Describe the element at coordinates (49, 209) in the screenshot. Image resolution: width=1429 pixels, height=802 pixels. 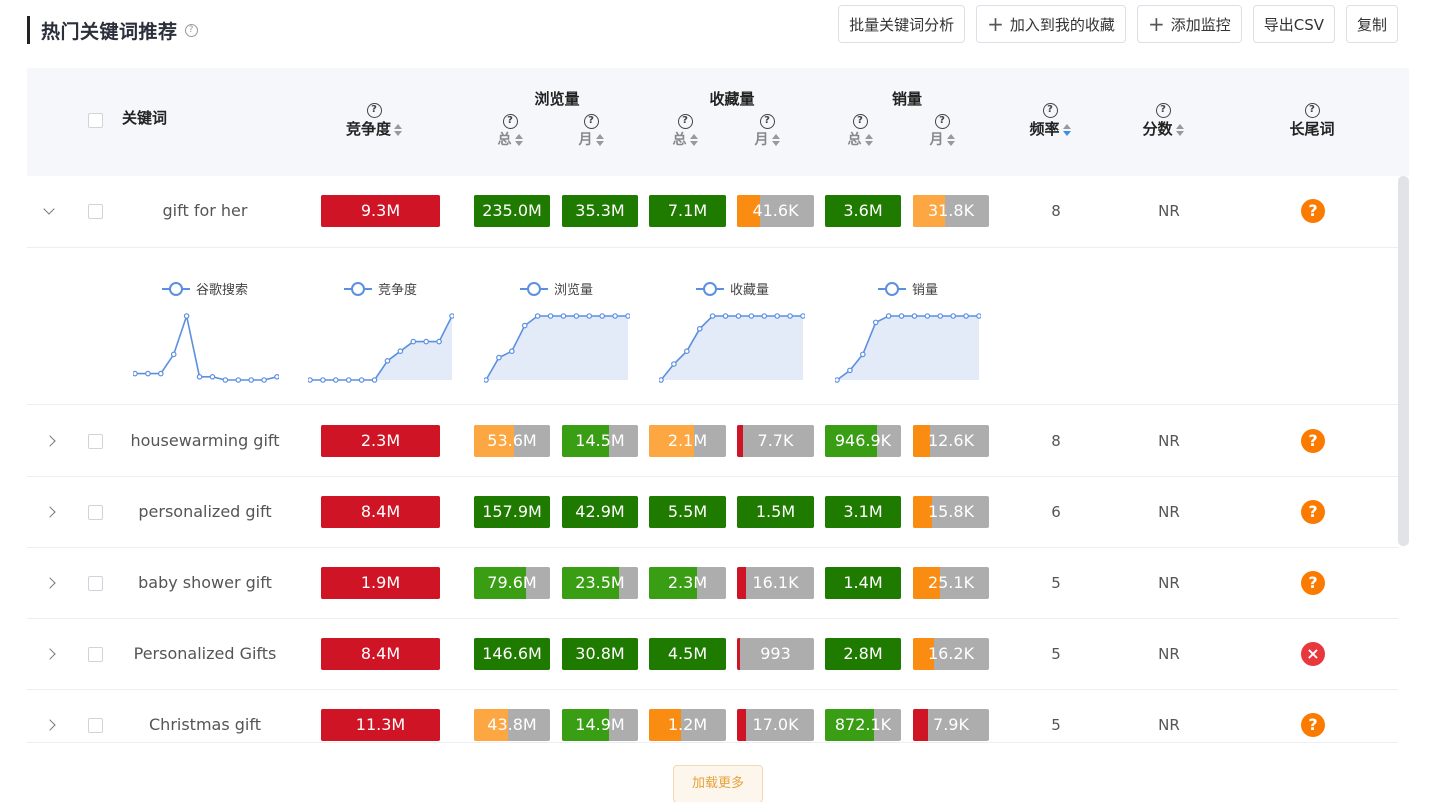
I see `chevron-down-icon` at that location.